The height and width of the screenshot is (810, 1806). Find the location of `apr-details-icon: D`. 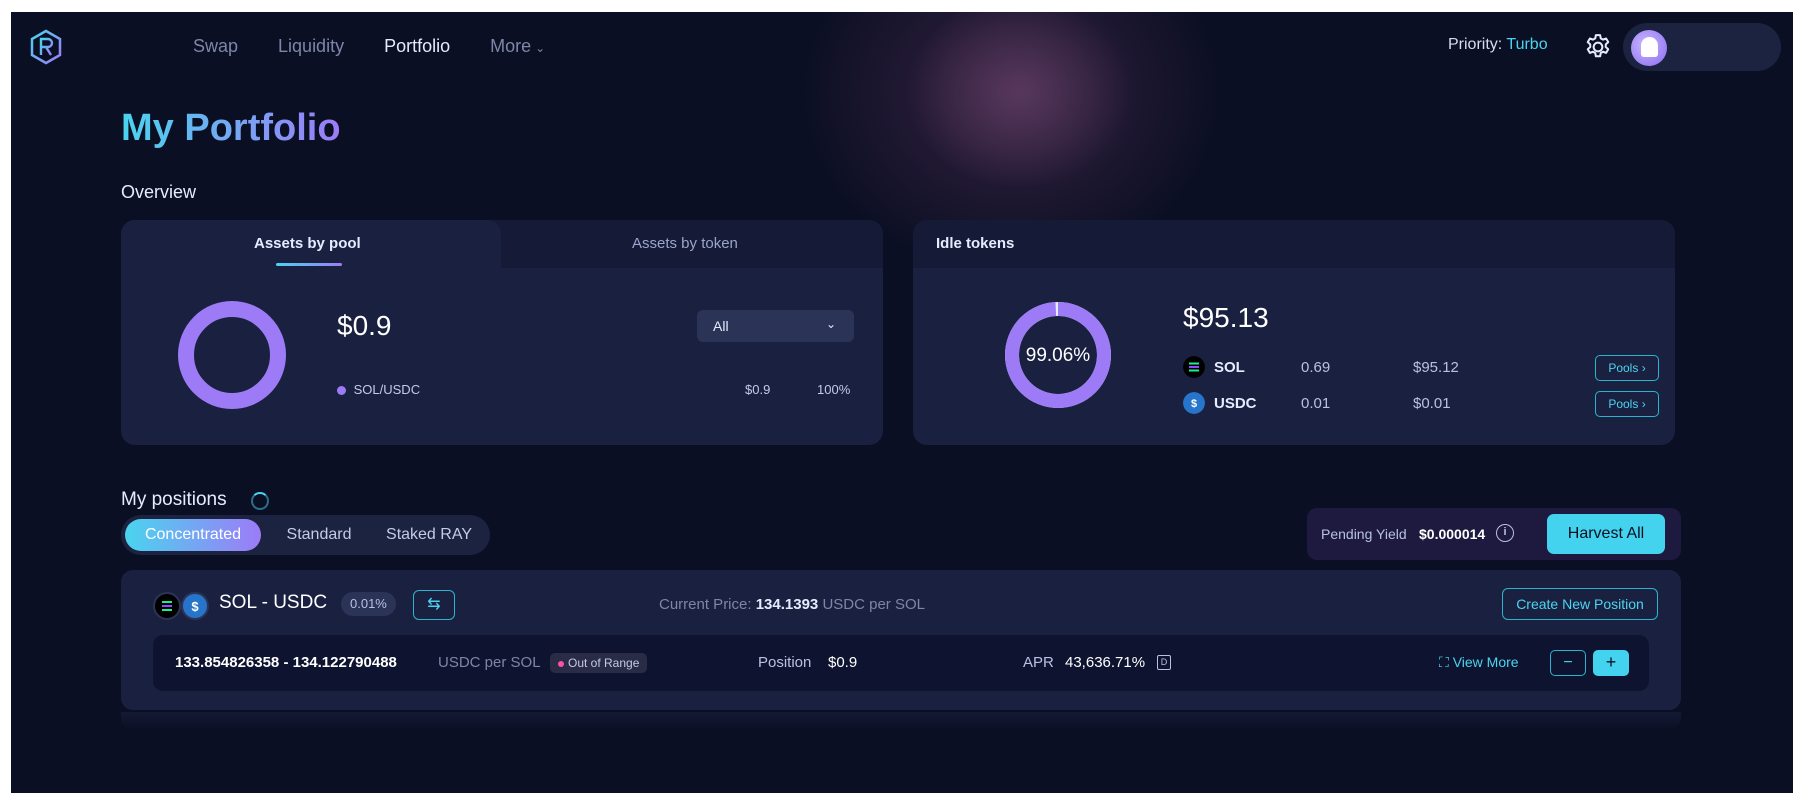

apr-details-icon: D is located at coordinates (1164, 662).